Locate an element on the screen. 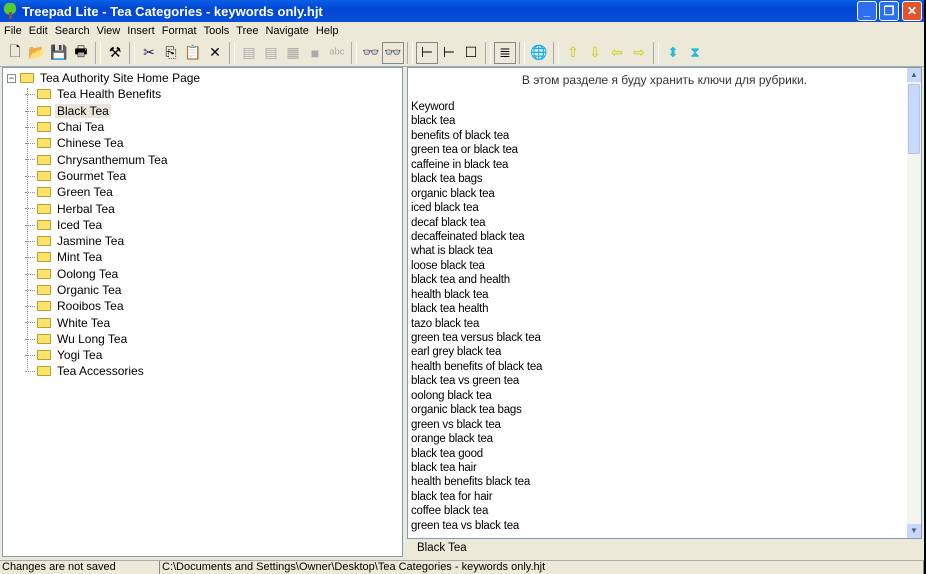 Image resolution: width=926 pixels, height=574 pixels. keyword-line: black tea vs green tea is located at coordinates (465, 381).